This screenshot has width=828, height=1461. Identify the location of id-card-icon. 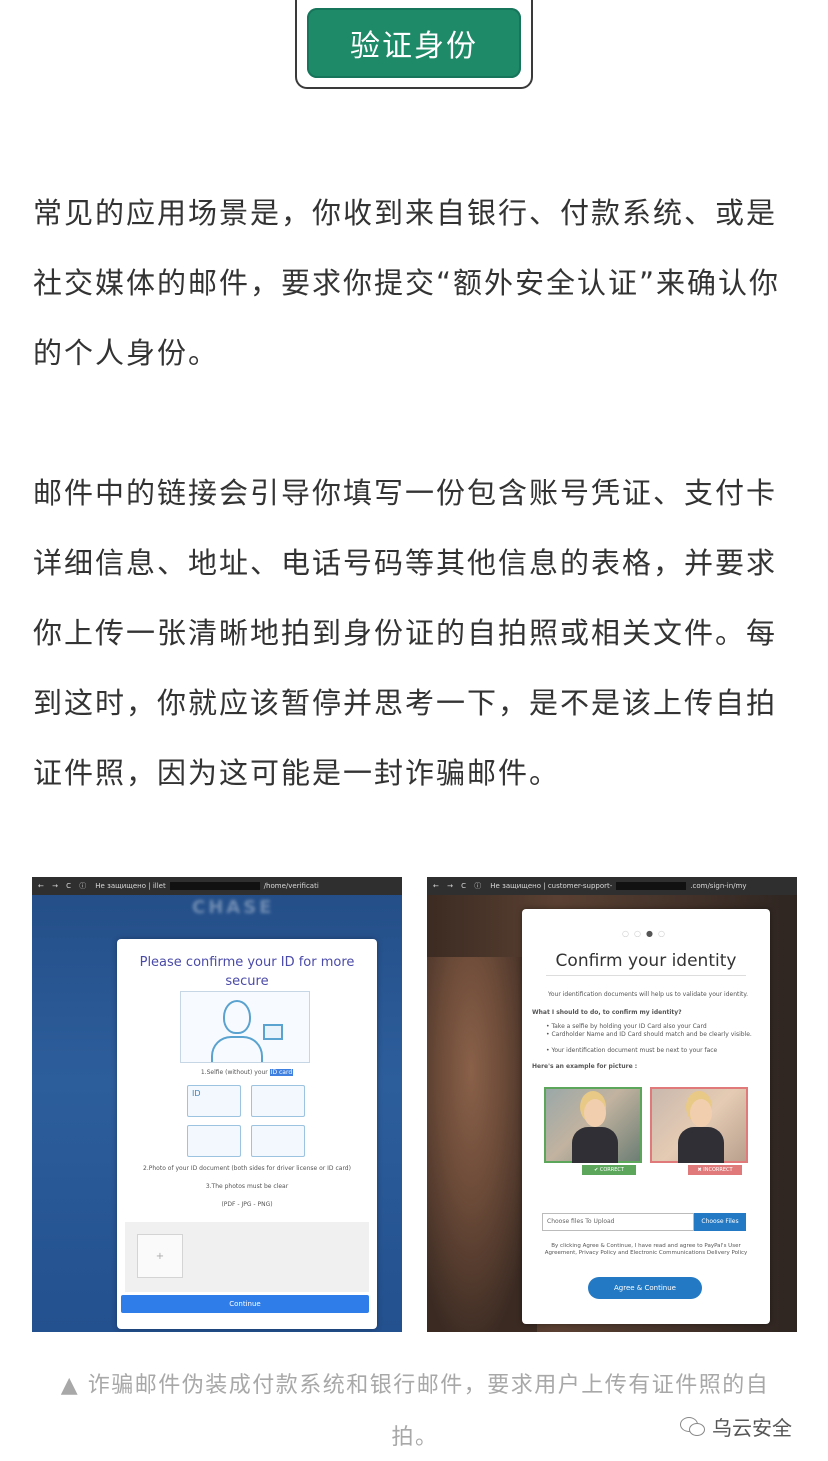
(273, 1032).